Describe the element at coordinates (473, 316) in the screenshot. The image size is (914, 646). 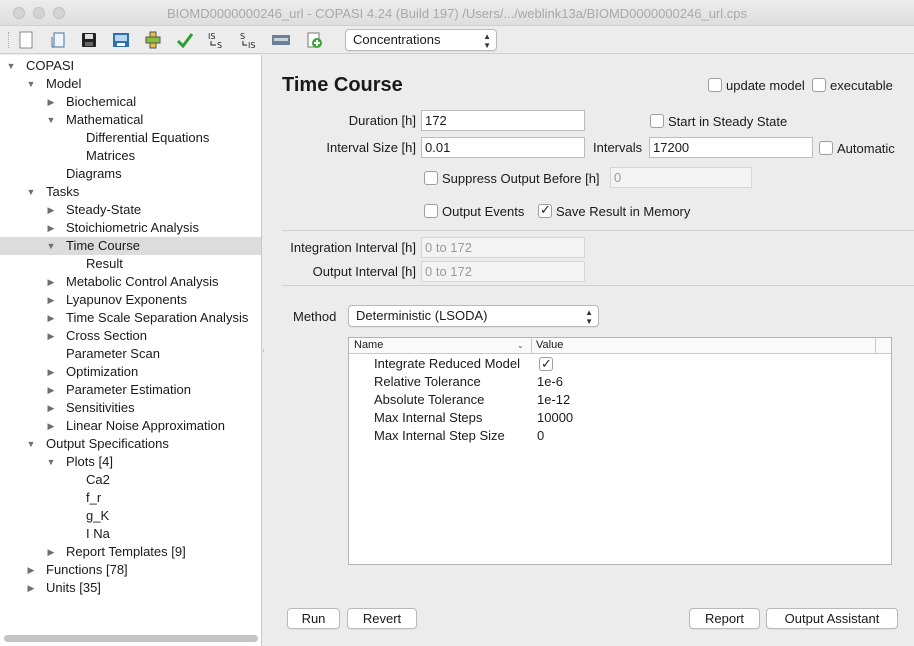
I see `method-select: Deterministic (LSODA) ▲ ▼` at that location.